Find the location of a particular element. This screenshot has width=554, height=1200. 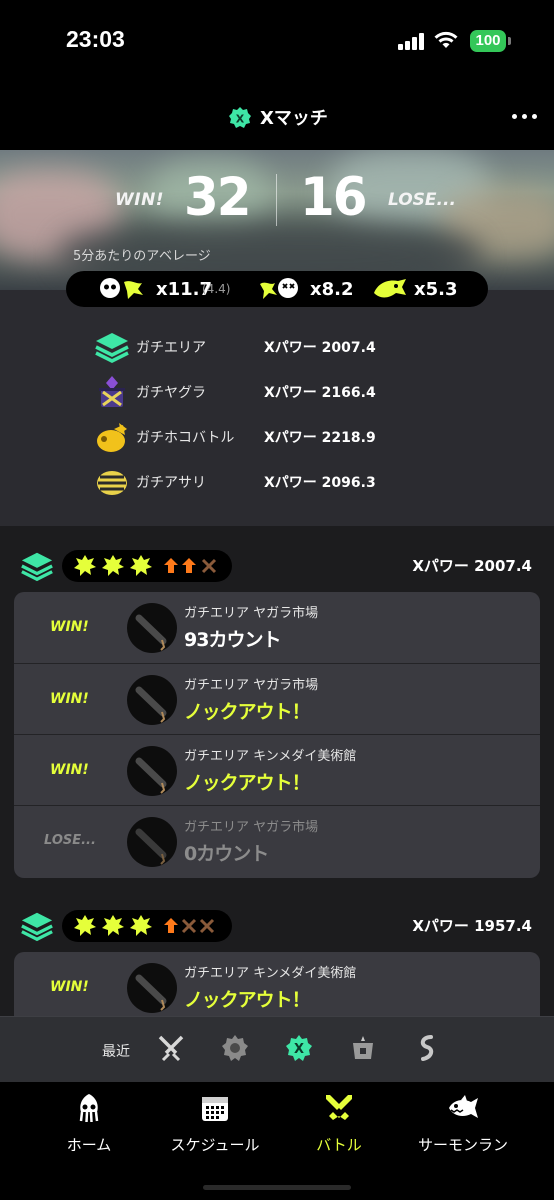

status-time: 23:03 is located at coordinates (95, 39).